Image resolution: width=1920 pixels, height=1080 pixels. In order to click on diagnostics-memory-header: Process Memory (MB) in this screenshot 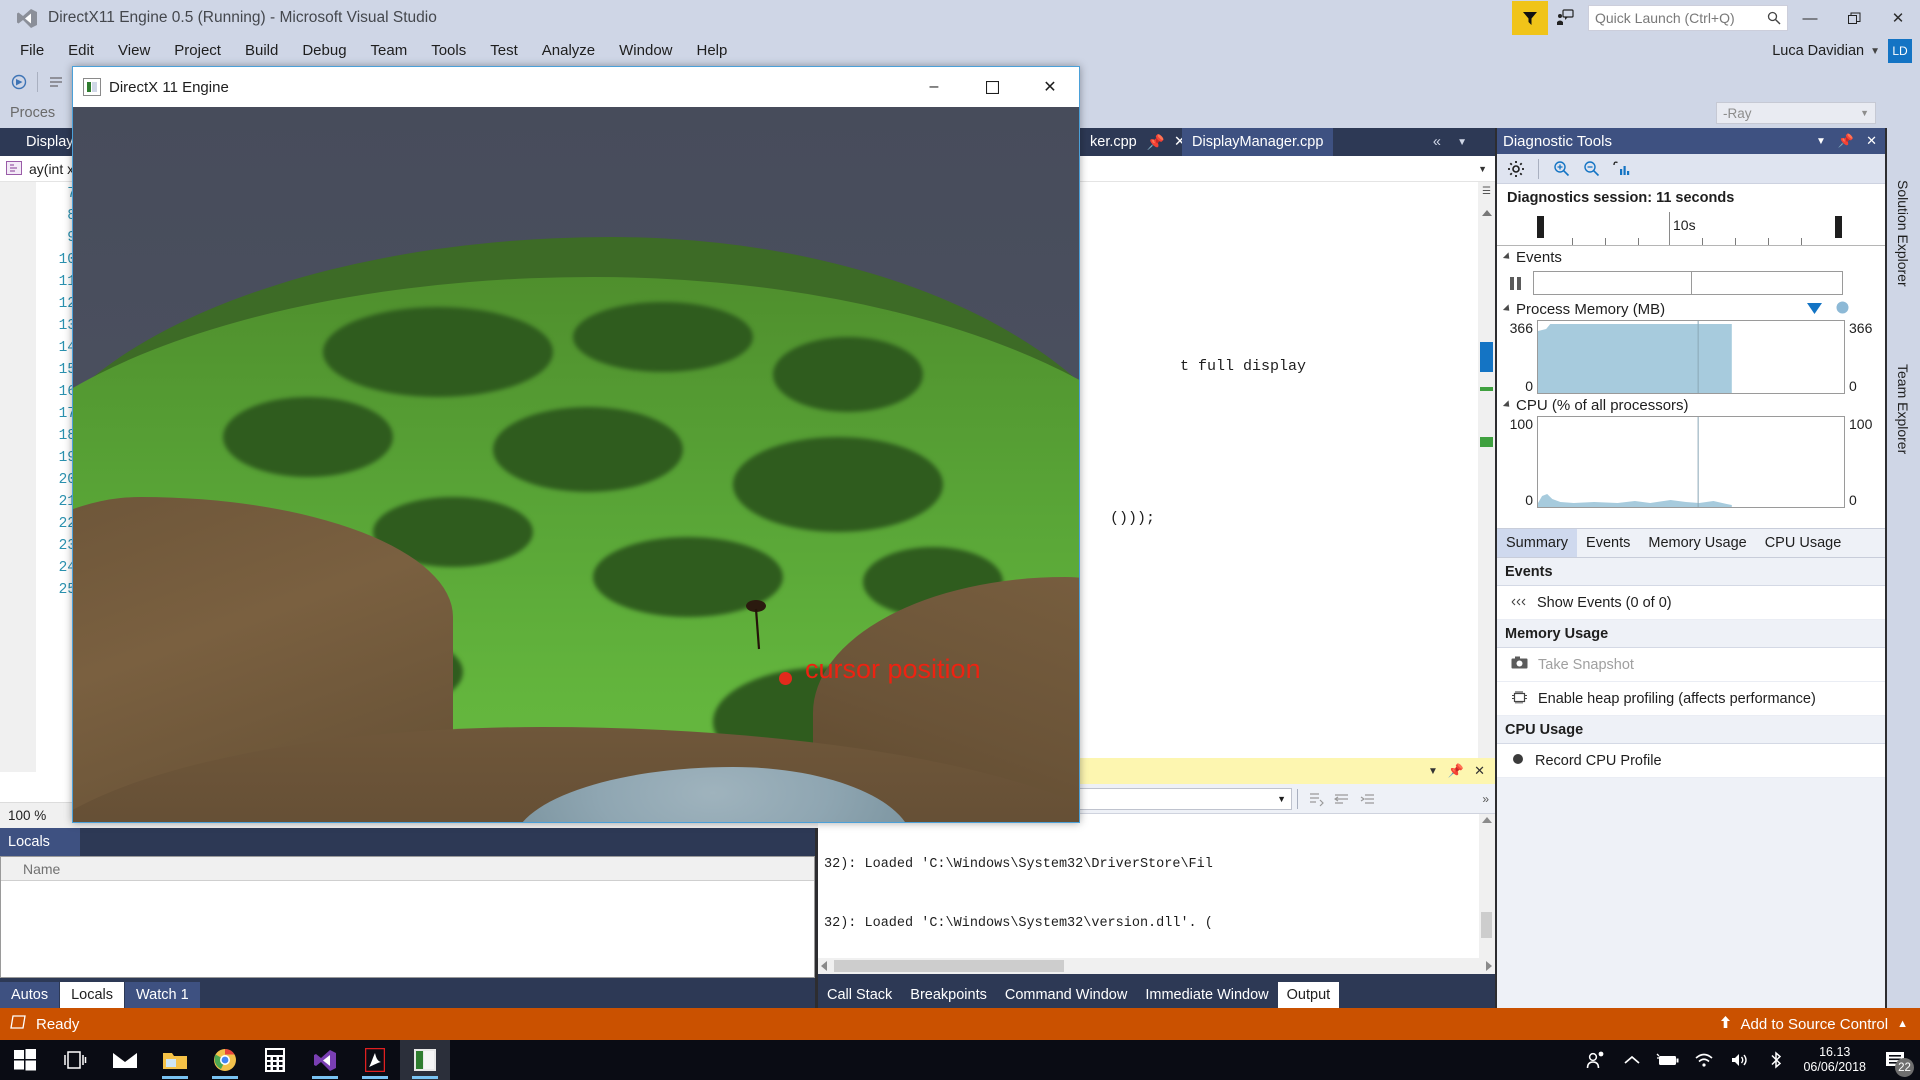, I will do `click(1691, 309)`.